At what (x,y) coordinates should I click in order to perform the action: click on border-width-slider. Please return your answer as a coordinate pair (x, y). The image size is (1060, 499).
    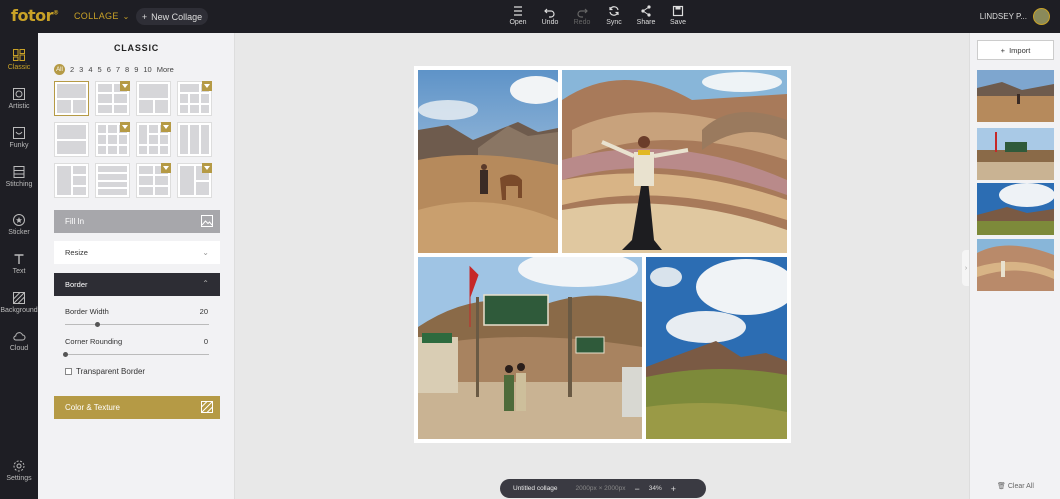
    Looking at the image, I should click on (137, 324).